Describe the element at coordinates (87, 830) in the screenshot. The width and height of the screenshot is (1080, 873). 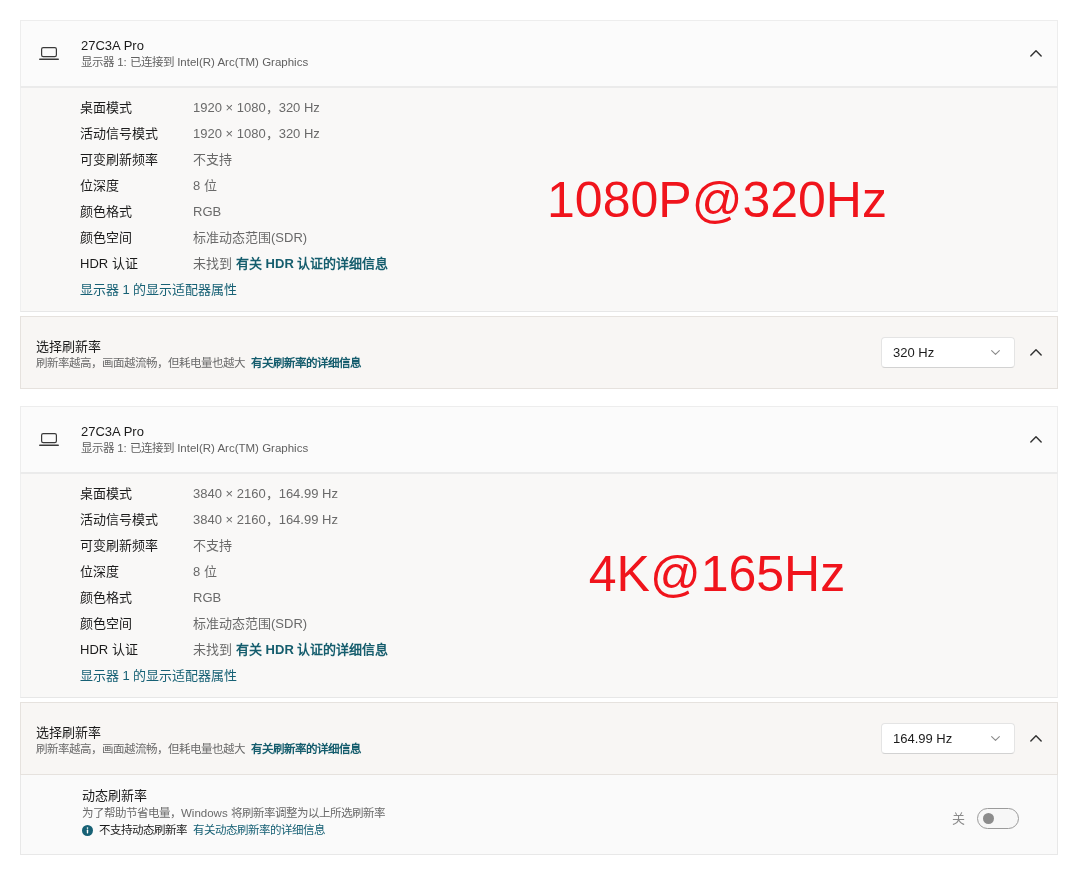
I see `info-icon` at that location.